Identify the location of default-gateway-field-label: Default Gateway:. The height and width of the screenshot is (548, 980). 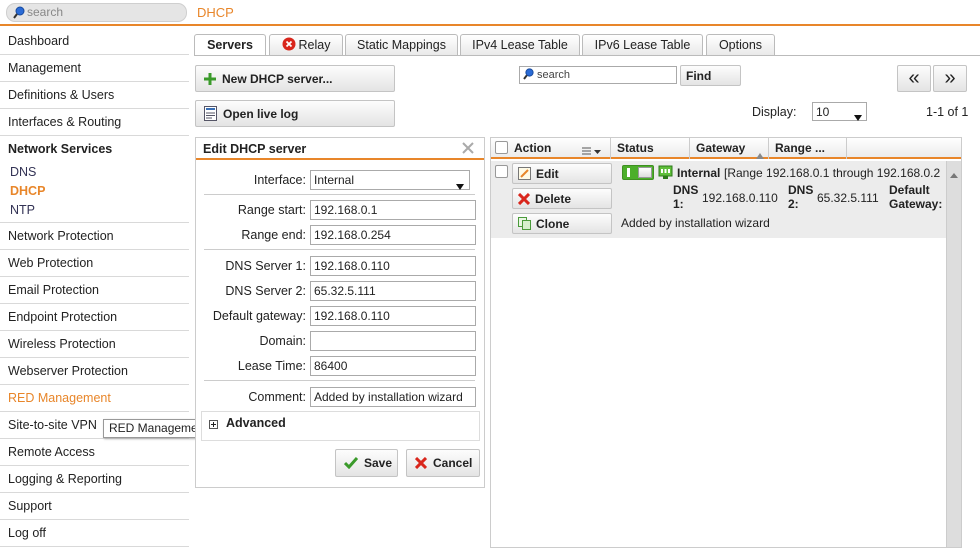
(916, 197).